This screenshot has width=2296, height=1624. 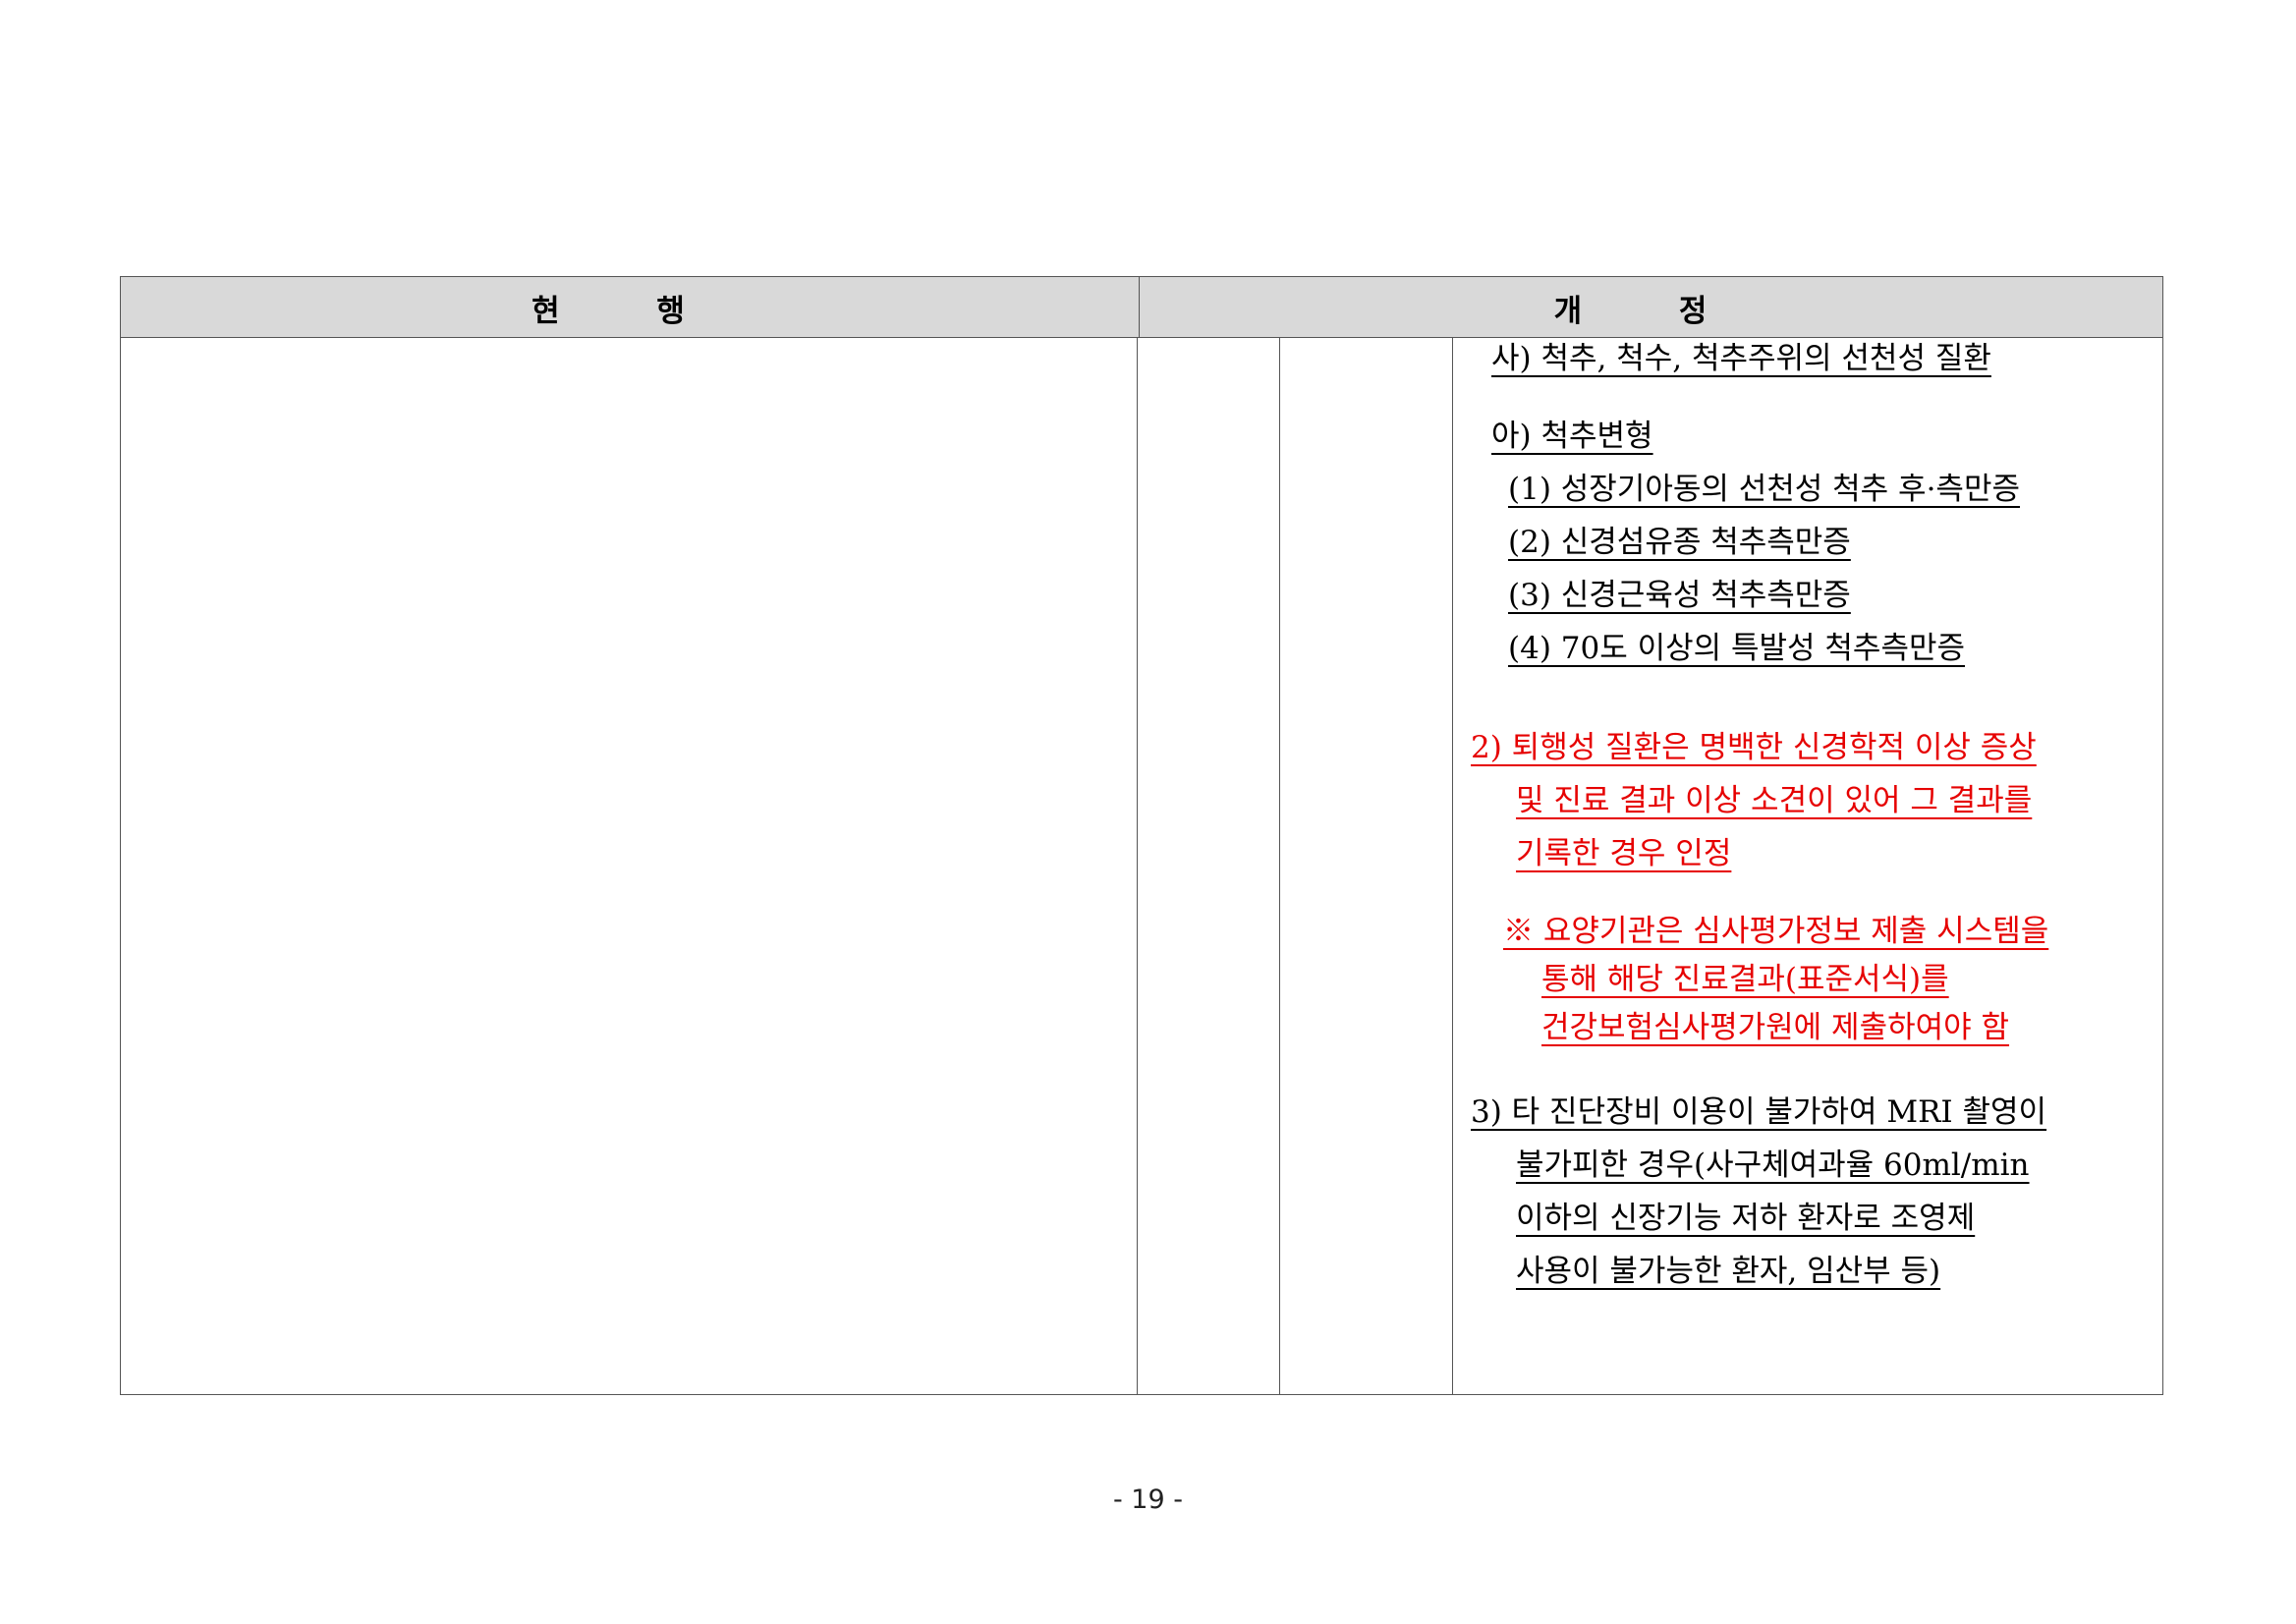 I want to click on revised-item2-line3: 기록한 경우 인정, so click(x=1624, y=853).